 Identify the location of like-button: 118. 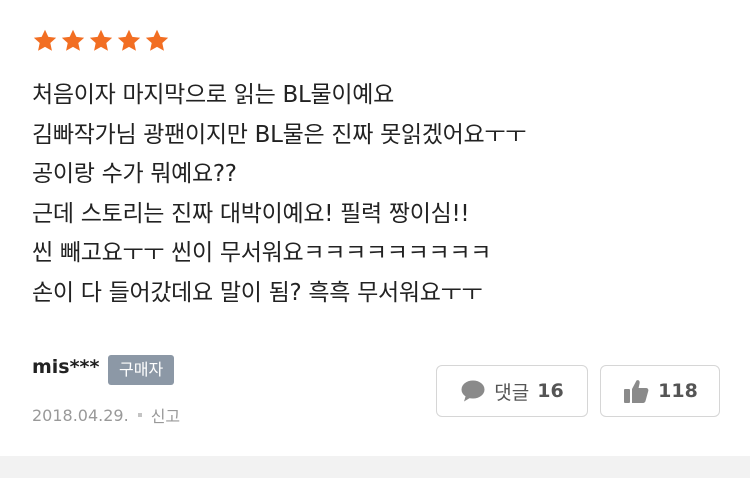
(660, 391).